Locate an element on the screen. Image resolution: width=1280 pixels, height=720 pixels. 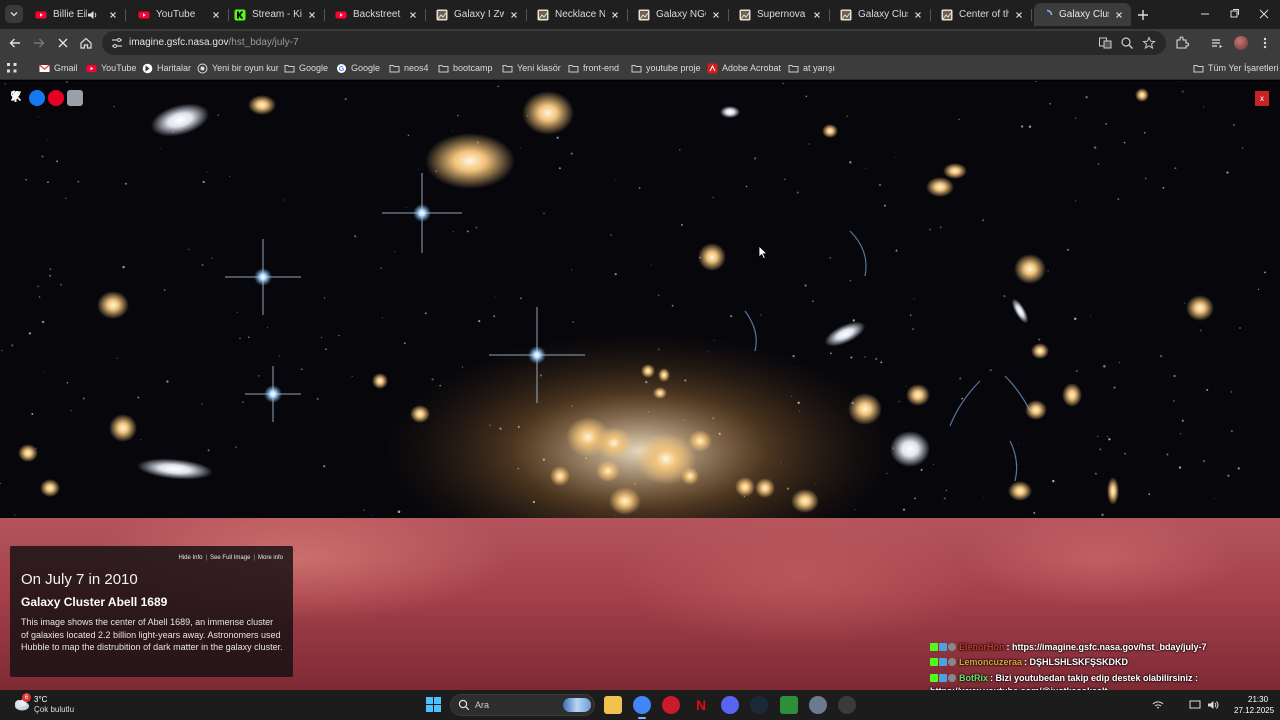
new-tab-button is located at coordinates (1143, 15).